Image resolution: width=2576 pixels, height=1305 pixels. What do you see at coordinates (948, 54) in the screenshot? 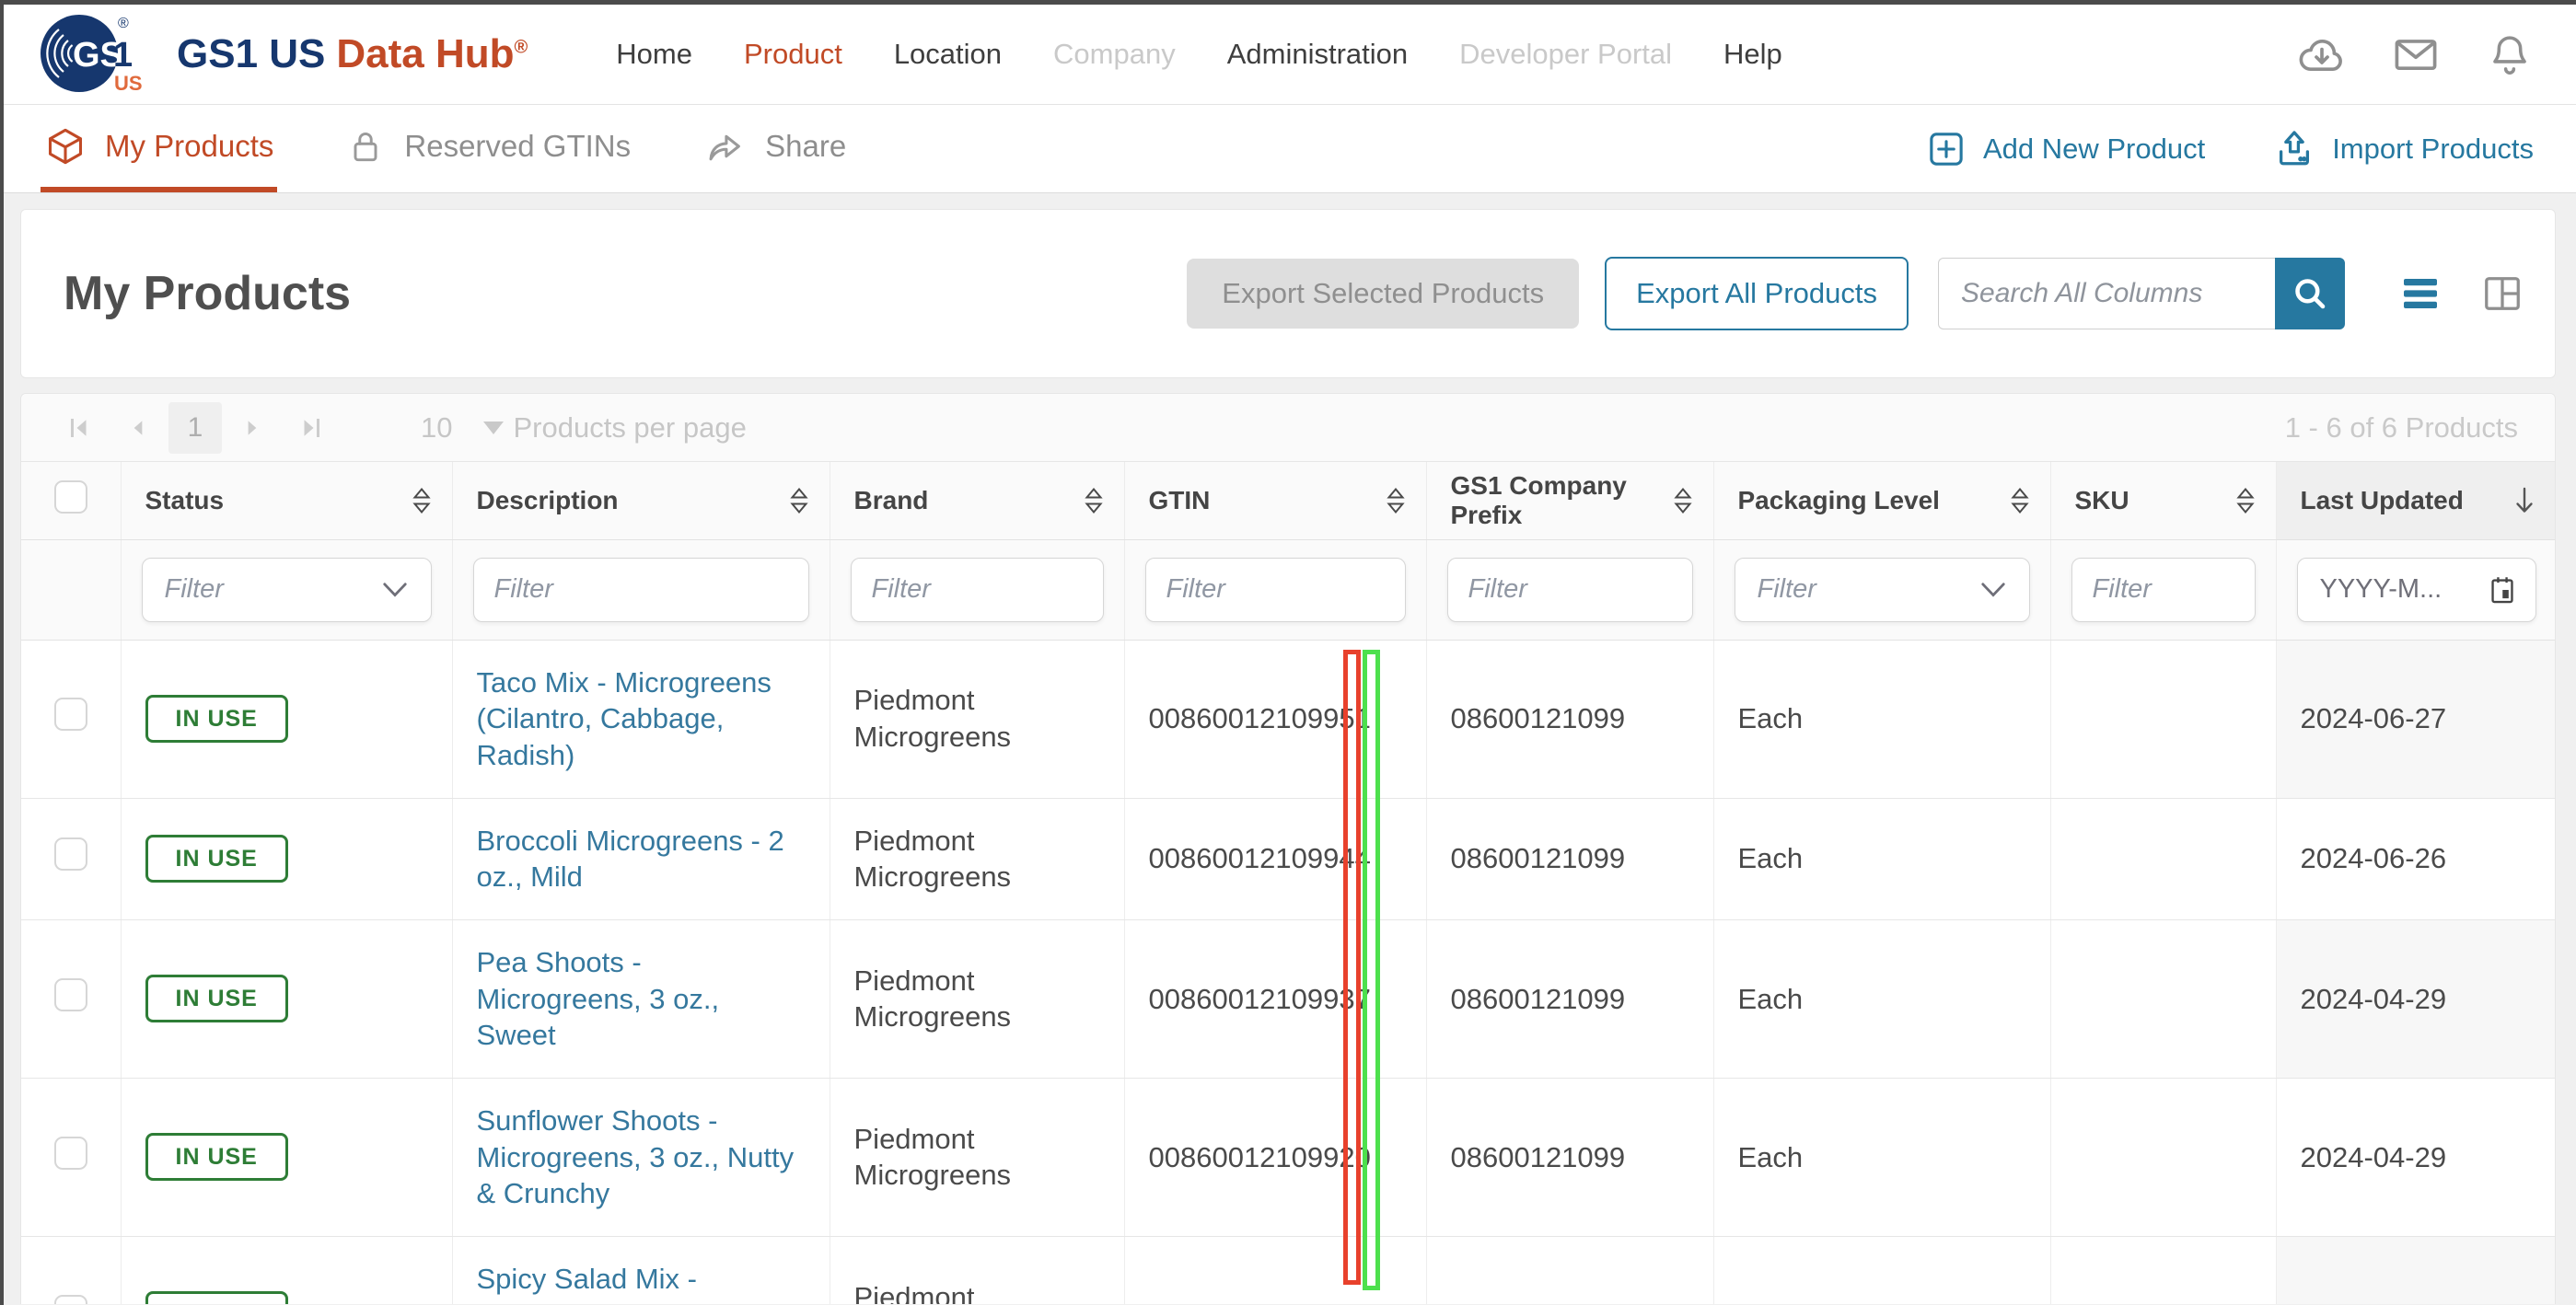
I see `nav-location: Location` at bounding box center [948, 54].